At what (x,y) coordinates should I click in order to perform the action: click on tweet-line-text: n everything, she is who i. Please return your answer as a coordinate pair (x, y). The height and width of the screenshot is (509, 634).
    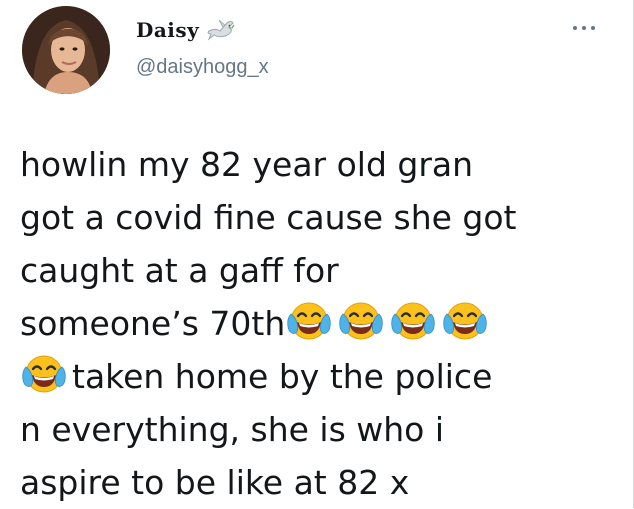
    Looking at the image, I should click on (232, 429).